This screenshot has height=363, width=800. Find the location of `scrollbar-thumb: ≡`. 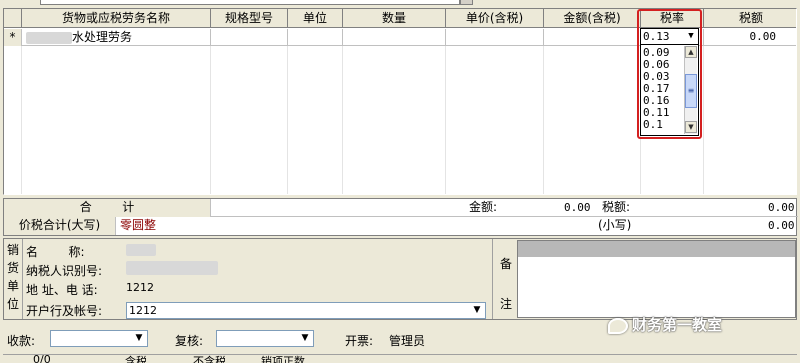

scrollbar-thumb: ≡ is located at coordinates (691, 91).